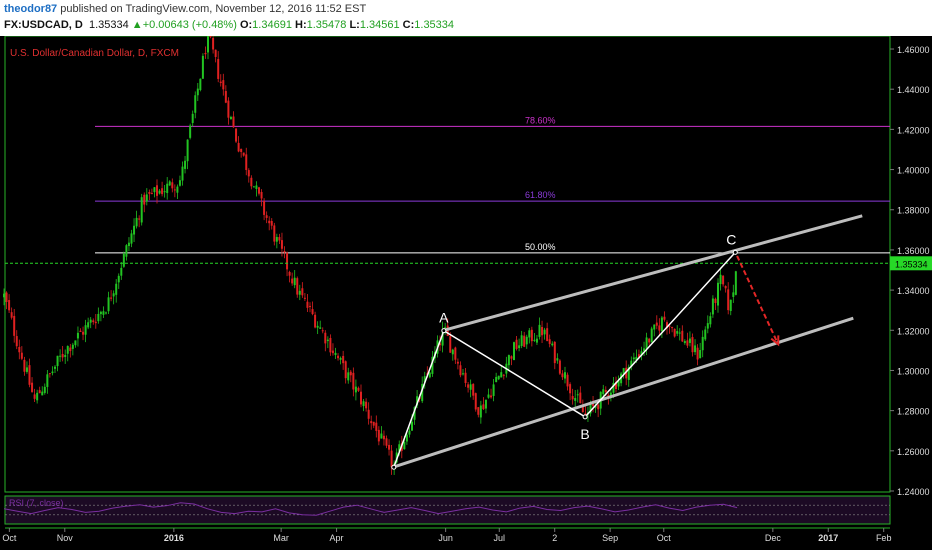  What do you see at coordinates (828, 538) in the screenshot?
I see `x-tick-label: 2017` at bounding box center [828, 538].